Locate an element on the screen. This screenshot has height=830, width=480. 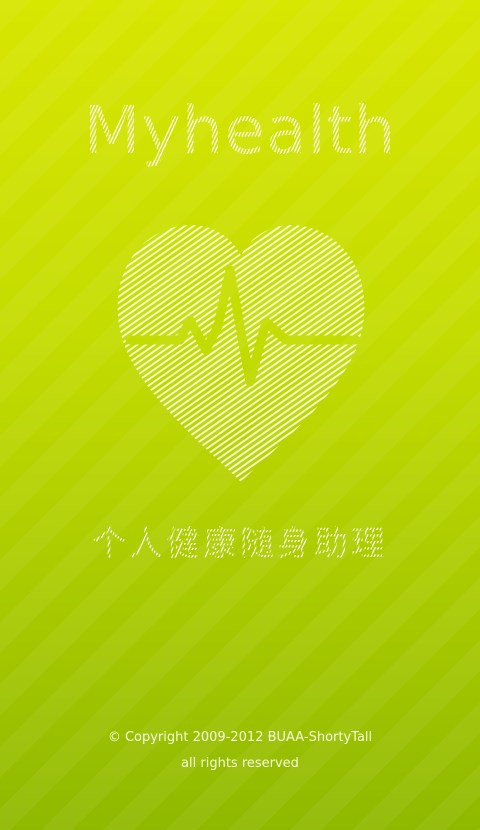
copyright-text: © Copyright 2009-2012 BUAA-ShortyTall is located at coordinates (240, 737).